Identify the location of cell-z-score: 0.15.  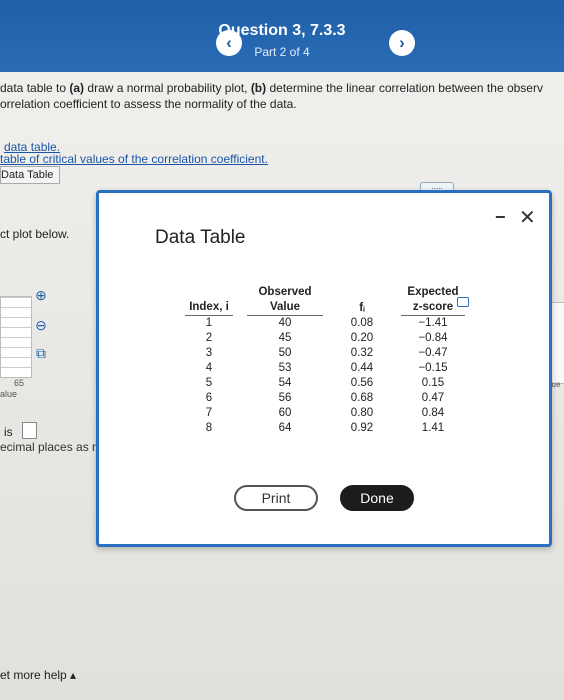
(433, 383).